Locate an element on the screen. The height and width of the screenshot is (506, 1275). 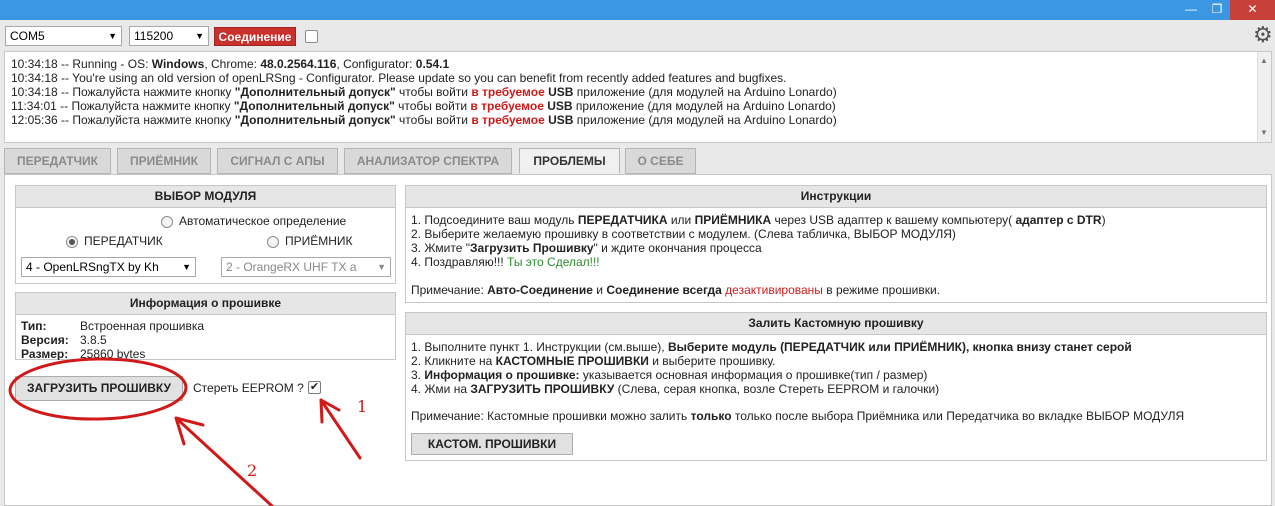
rx-firmware-select: 2 - OrangeRX UHF TX a ▼ is located at coordinates (306, 267).